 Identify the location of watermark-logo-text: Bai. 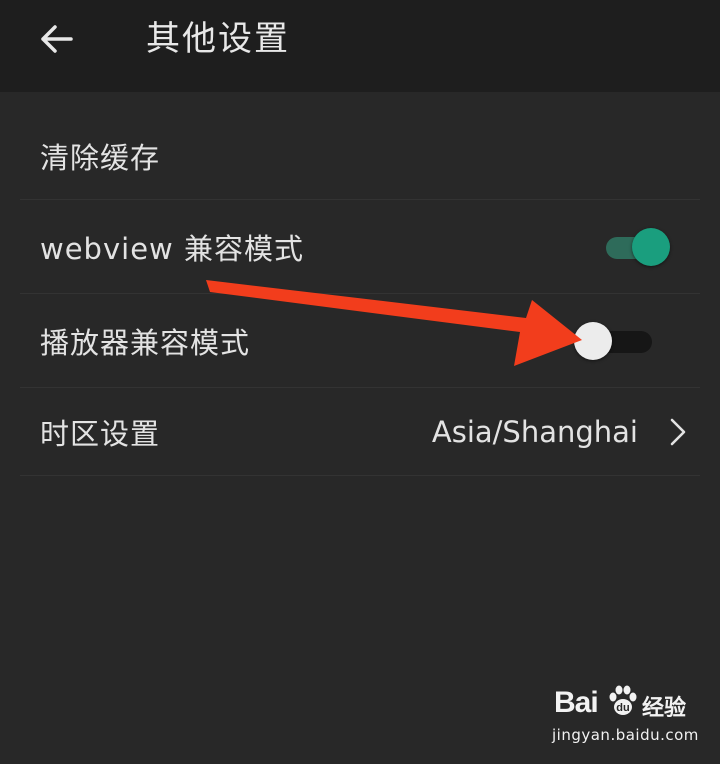
(576, 702).